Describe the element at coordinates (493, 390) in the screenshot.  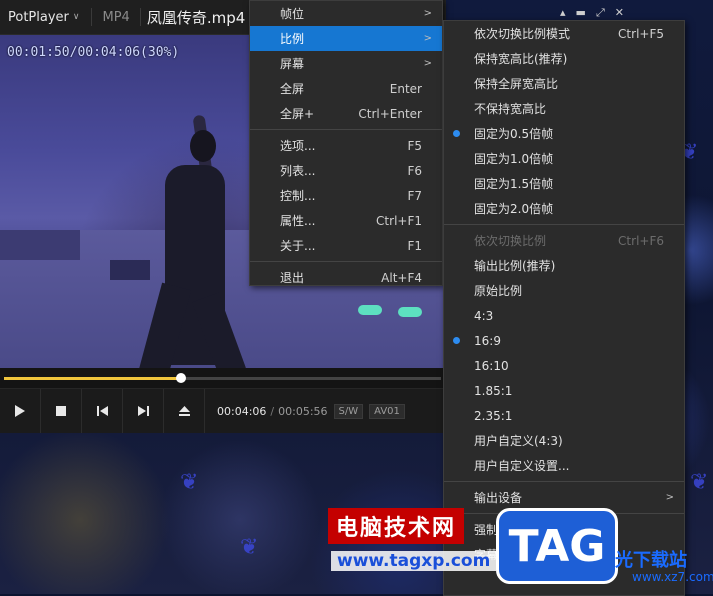
I see `menu-label: 1.85:1` at that location.